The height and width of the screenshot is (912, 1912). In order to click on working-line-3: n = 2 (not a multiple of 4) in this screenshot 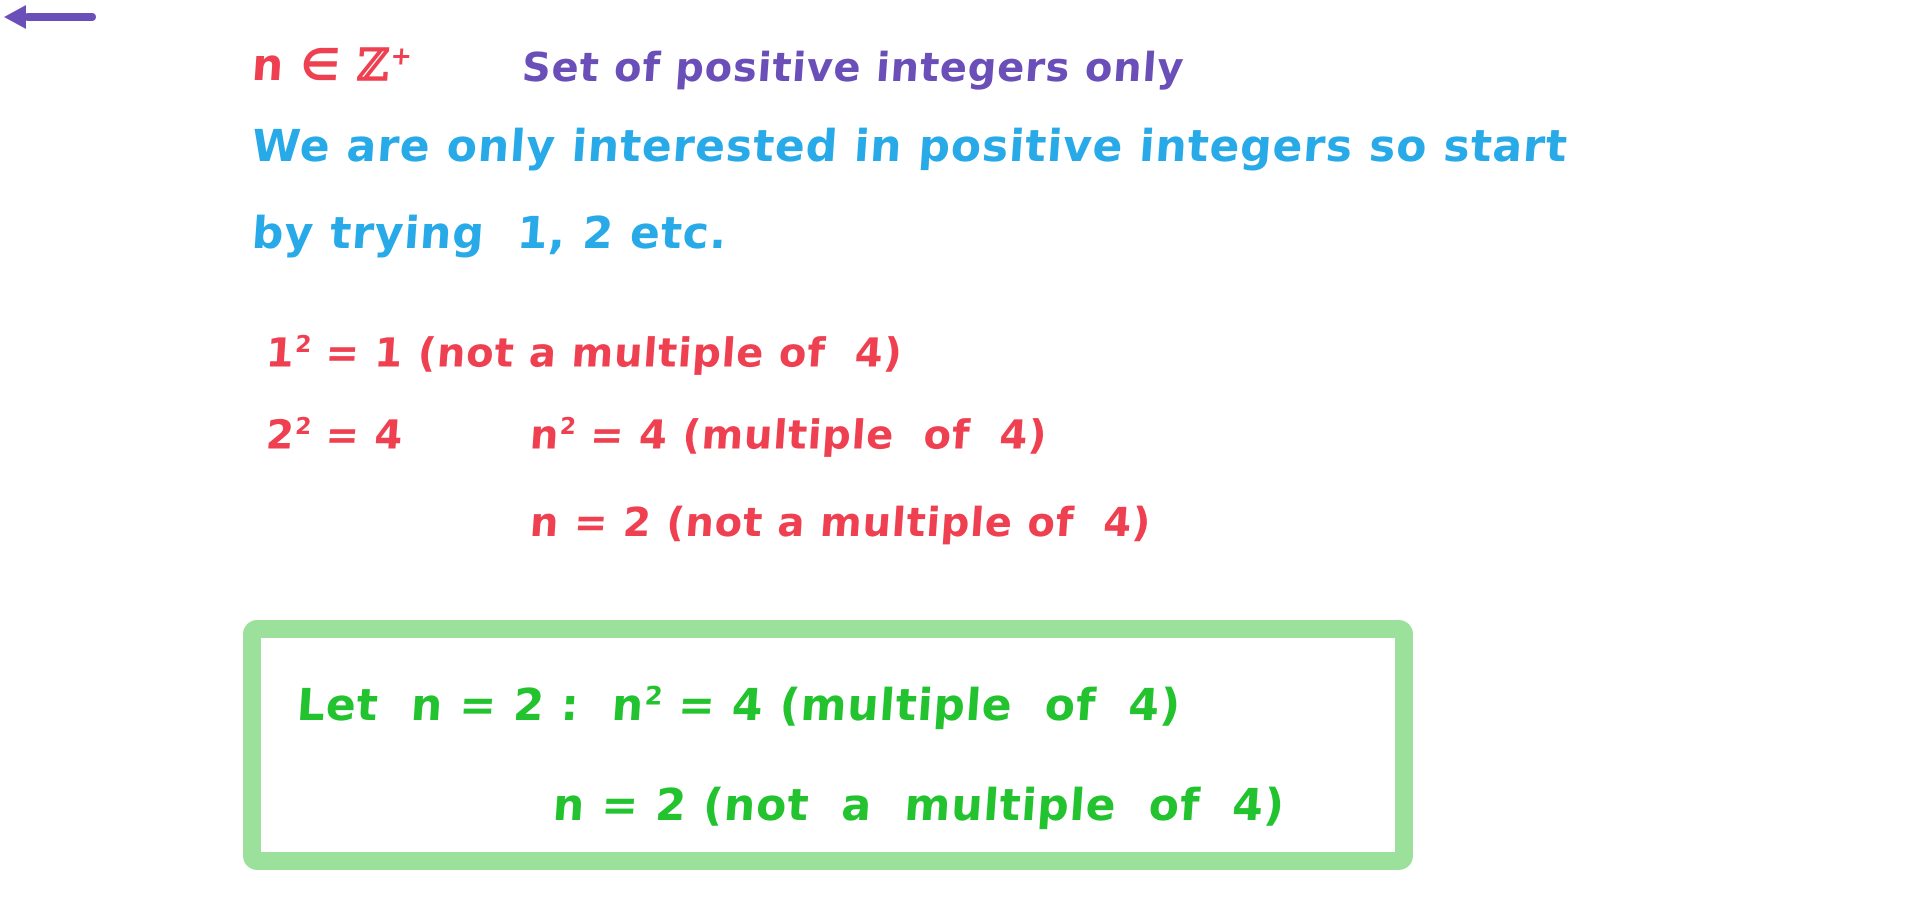, I will do `click(840, 523)`.